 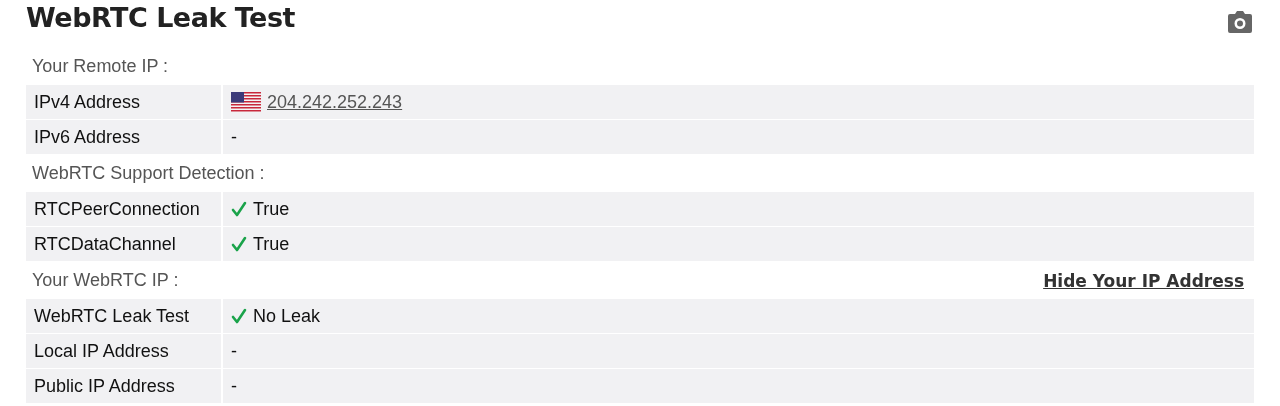 What do you see at coordinates (123, 316) in the screenshot?
I see `label-cell: WebRTC Leak Test` at bounding box center [123, 316].